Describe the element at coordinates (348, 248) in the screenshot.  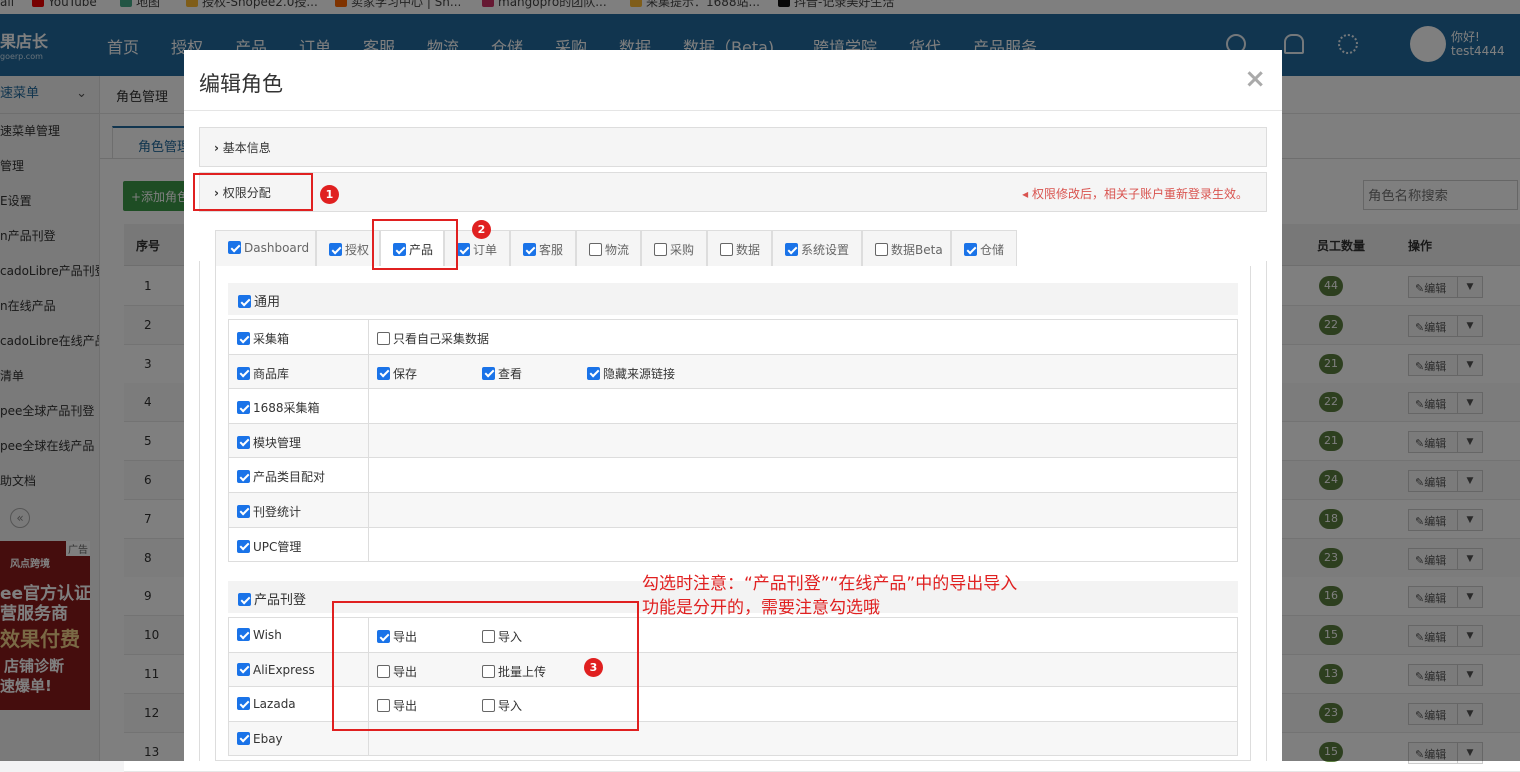
I see `tab-auth: 授权` at that location.